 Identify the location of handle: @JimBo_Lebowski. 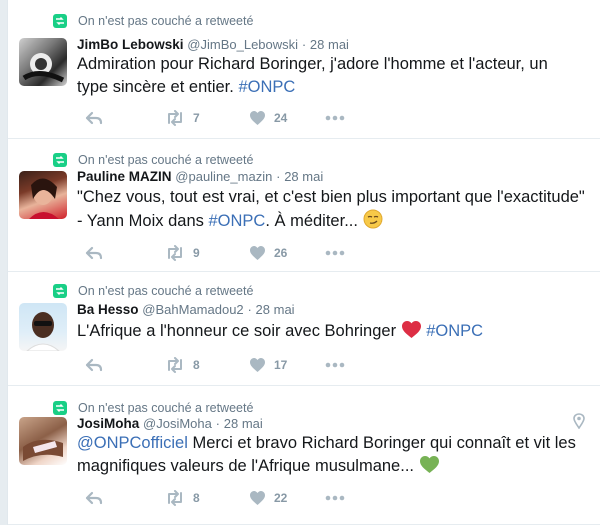
(242, 44).